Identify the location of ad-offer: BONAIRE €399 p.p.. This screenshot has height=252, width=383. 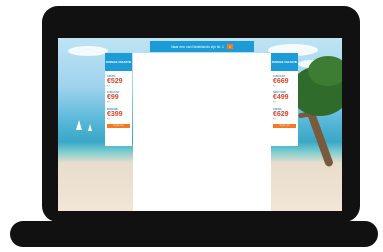
(118, 114).